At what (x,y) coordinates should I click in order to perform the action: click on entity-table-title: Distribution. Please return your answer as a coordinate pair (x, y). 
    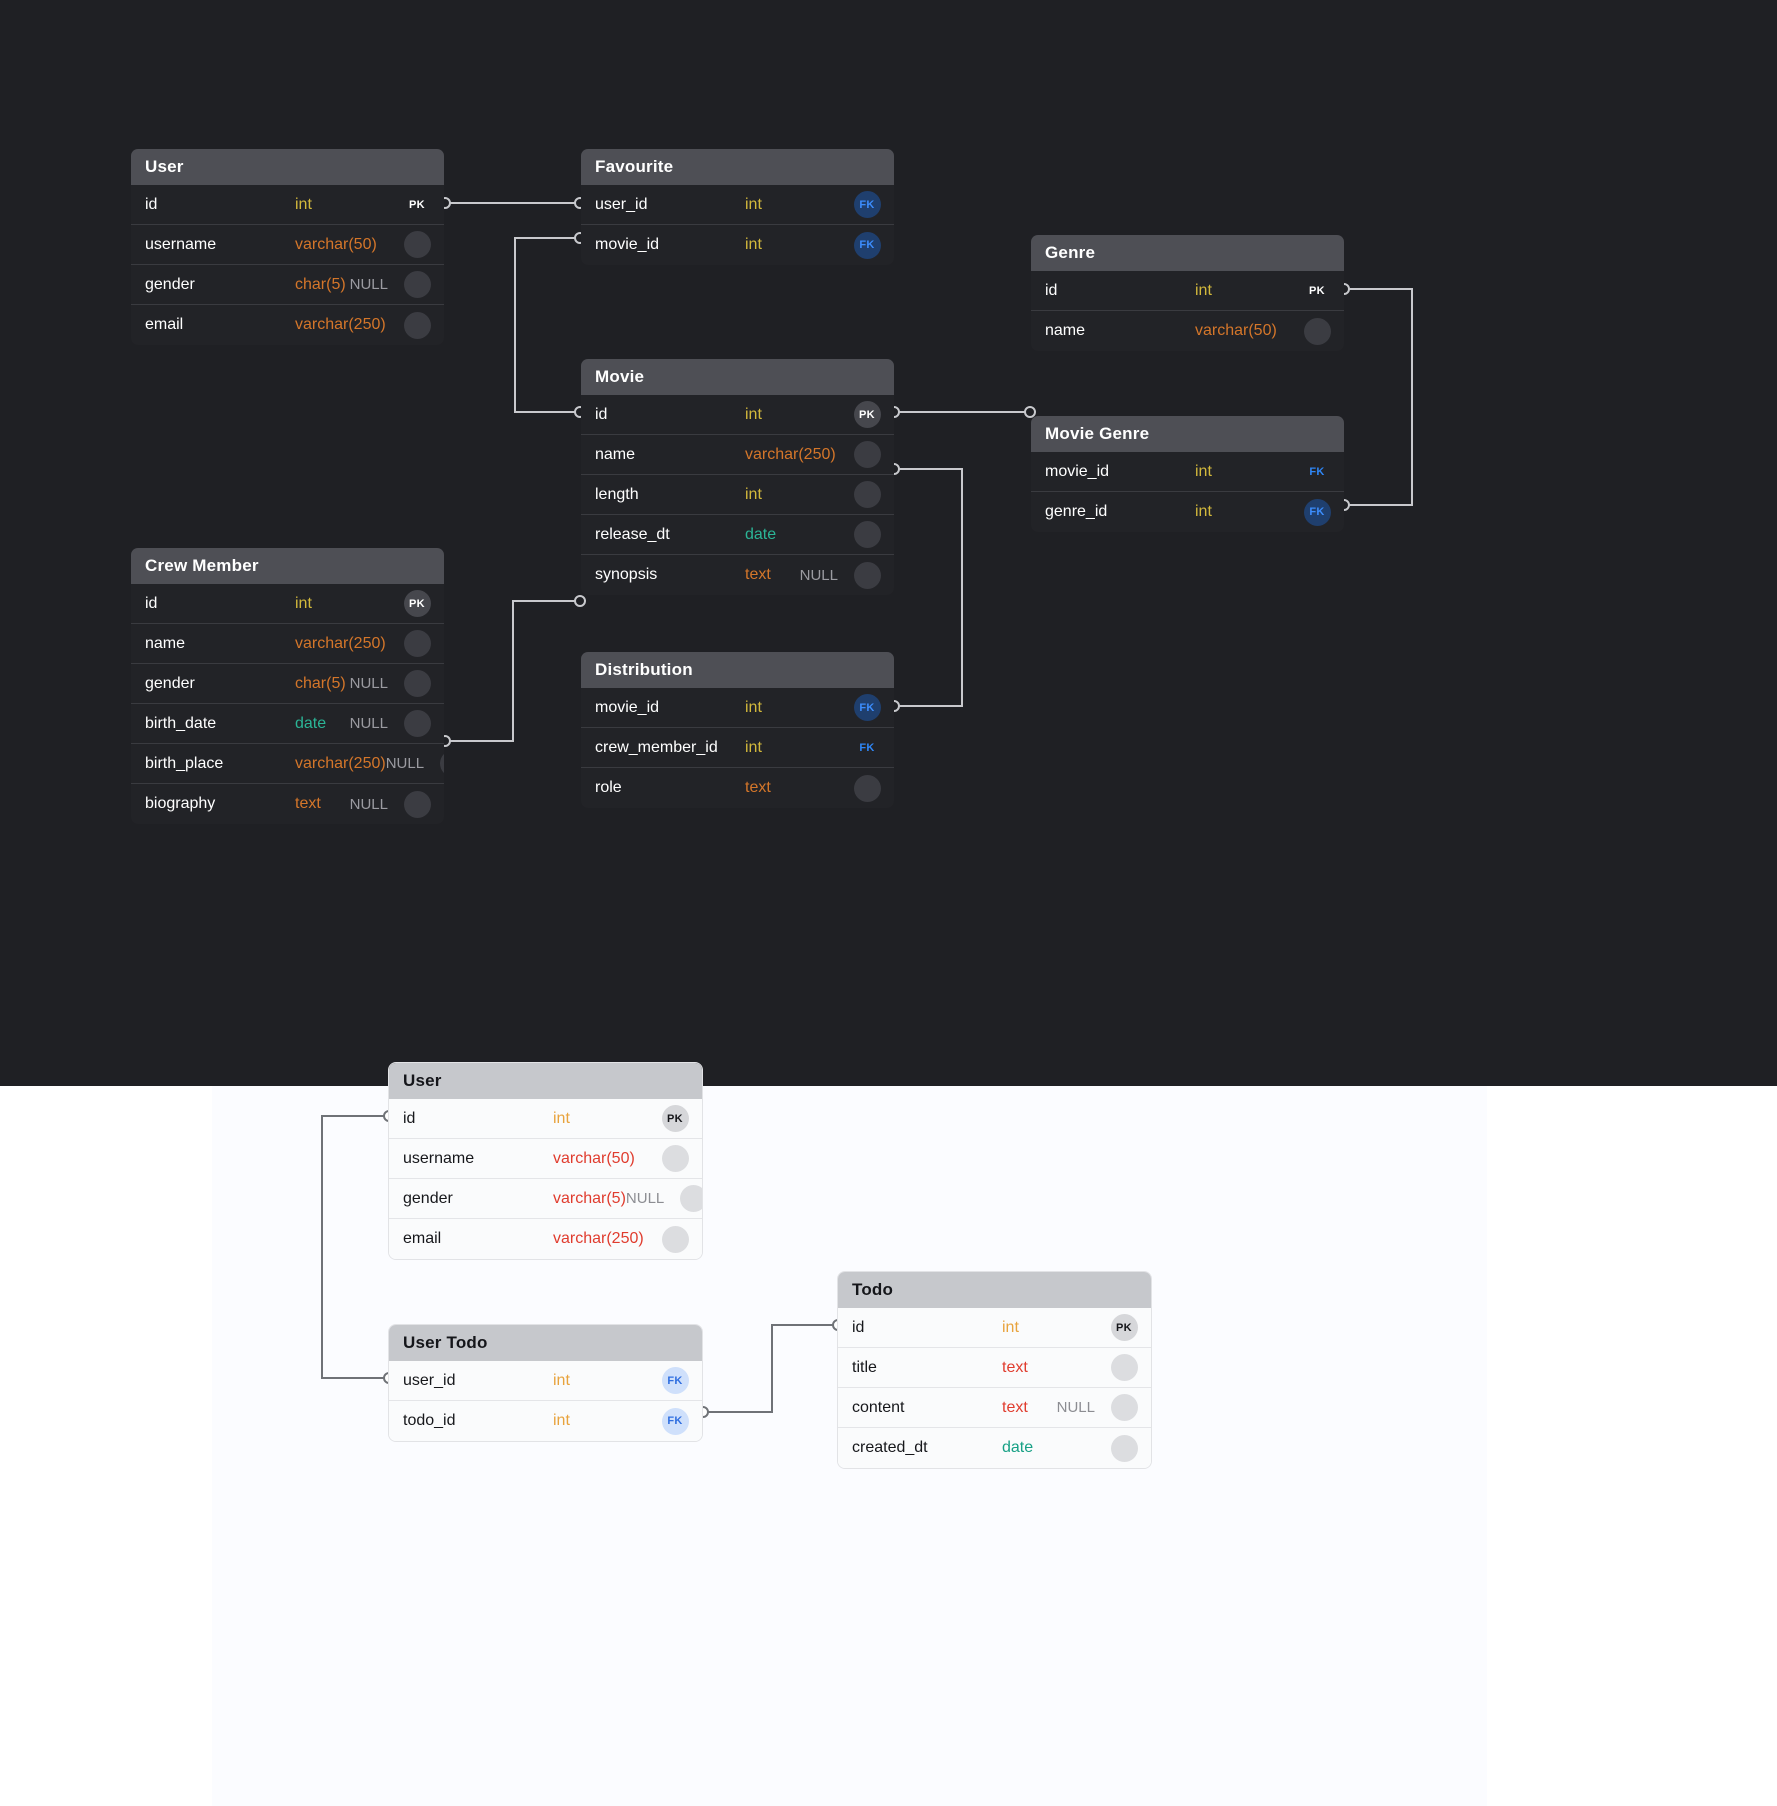
    Looking at the image, I should click on (737, 670).